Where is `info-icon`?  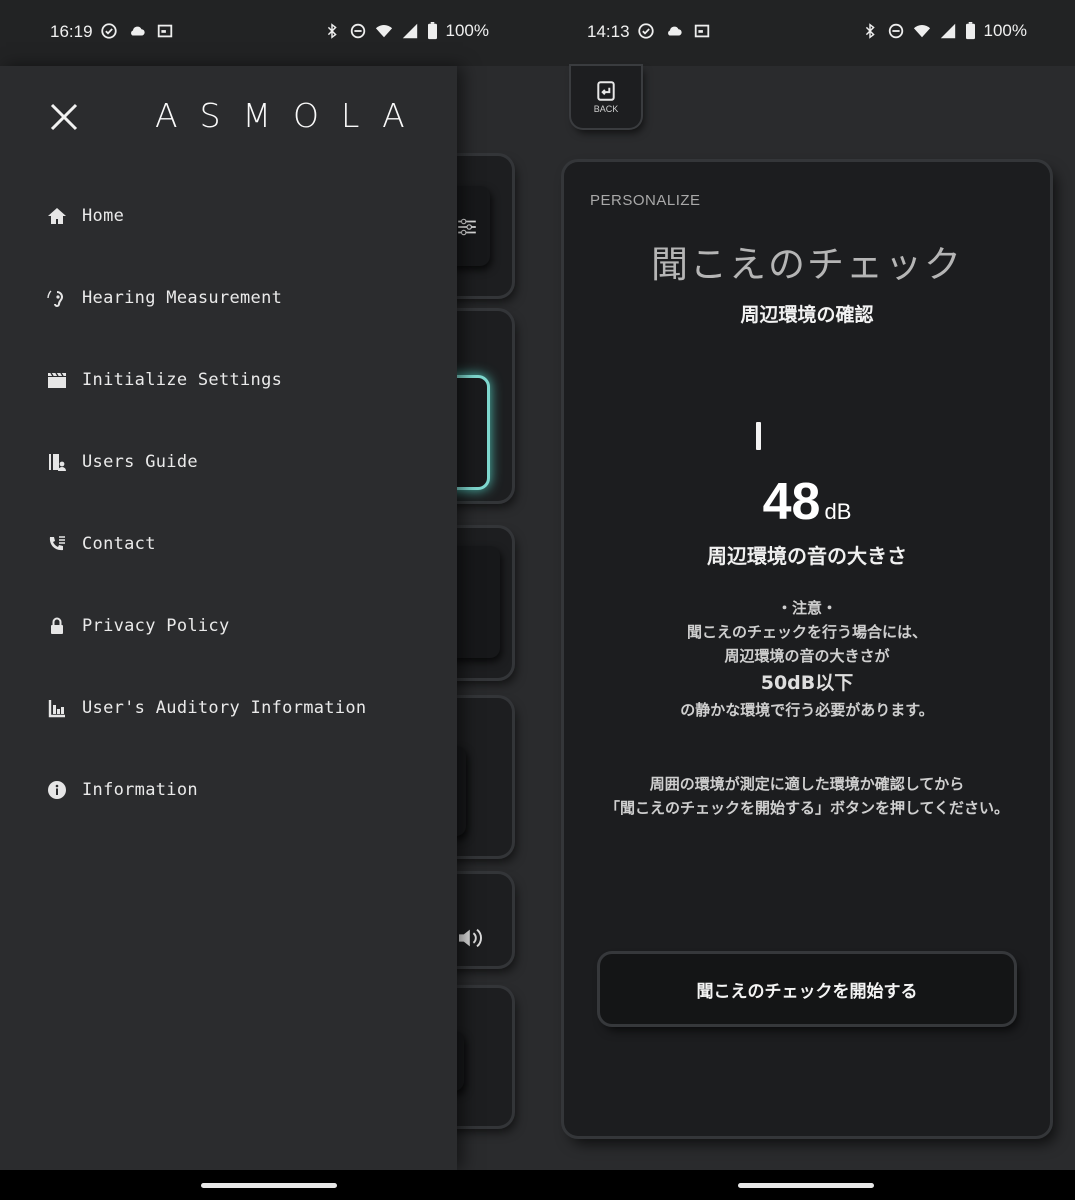
info-icon is located at coordinates (57, 790).